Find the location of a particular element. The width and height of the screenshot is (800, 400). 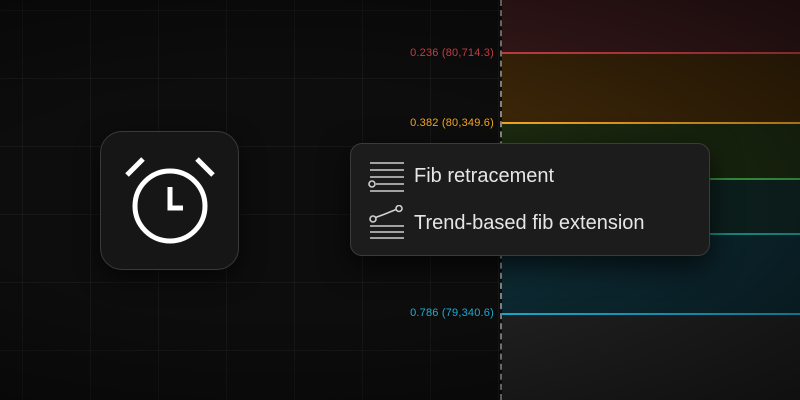

fib-label-0382: 0.382 (80,349.6) is located at coordinates (452, 123).